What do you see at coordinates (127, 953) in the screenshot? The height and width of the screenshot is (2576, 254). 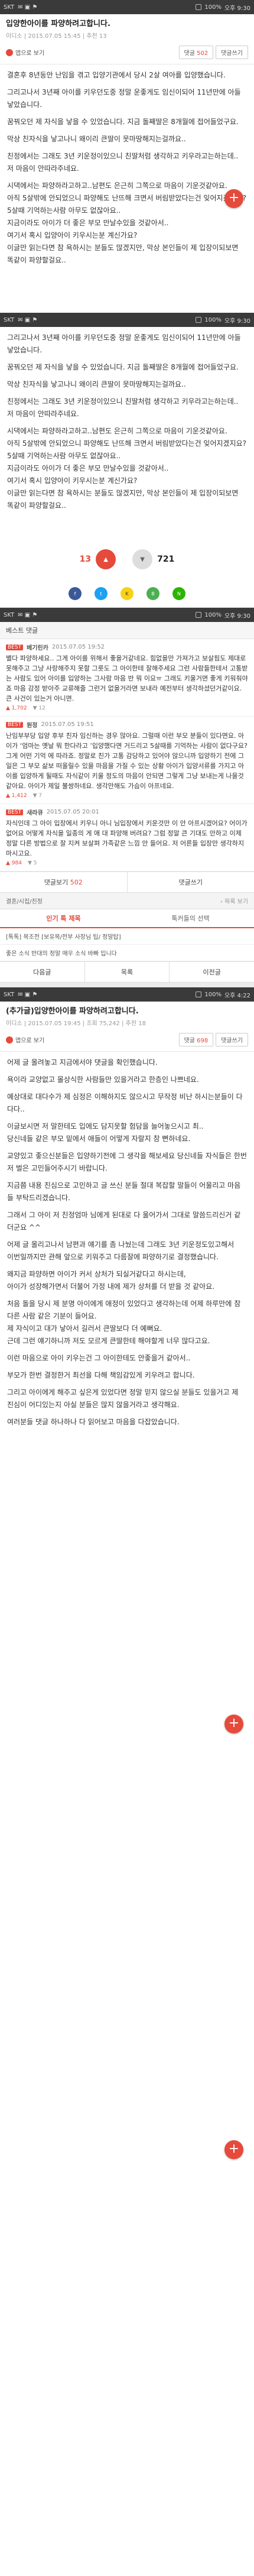 I see `hot-list-item: 좋은 소식 반대의 정말 매우 소식 바빠 입니다` at bounding box center [127, 953].